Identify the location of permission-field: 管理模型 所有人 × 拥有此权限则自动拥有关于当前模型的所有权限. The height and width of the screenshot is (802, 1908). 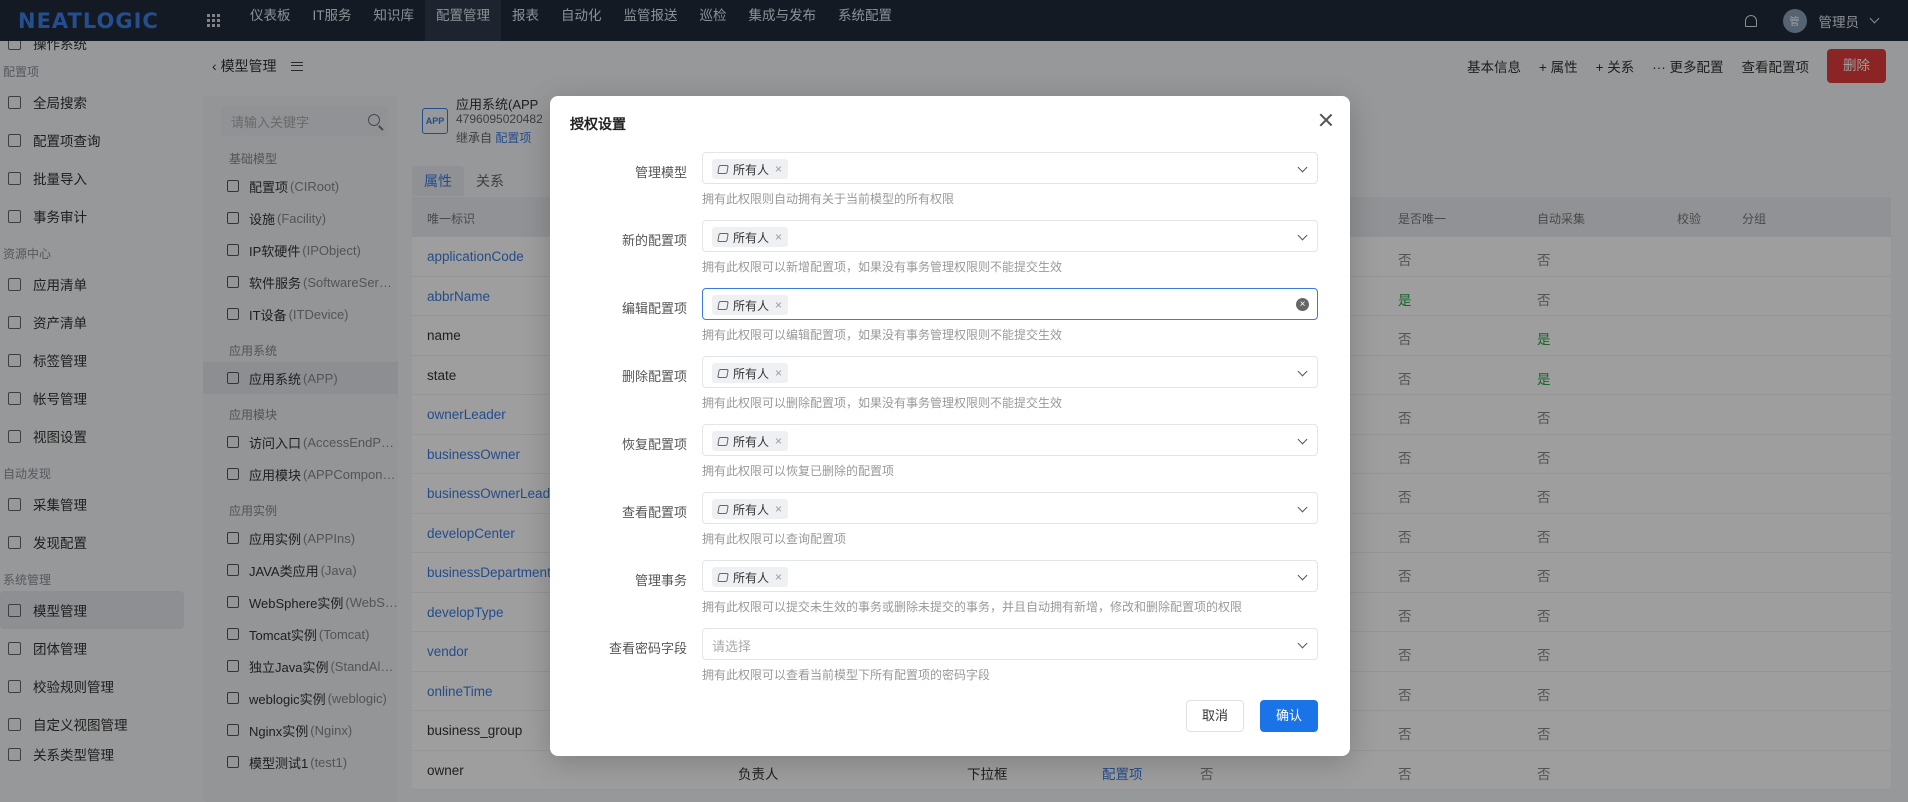
(950, 186).